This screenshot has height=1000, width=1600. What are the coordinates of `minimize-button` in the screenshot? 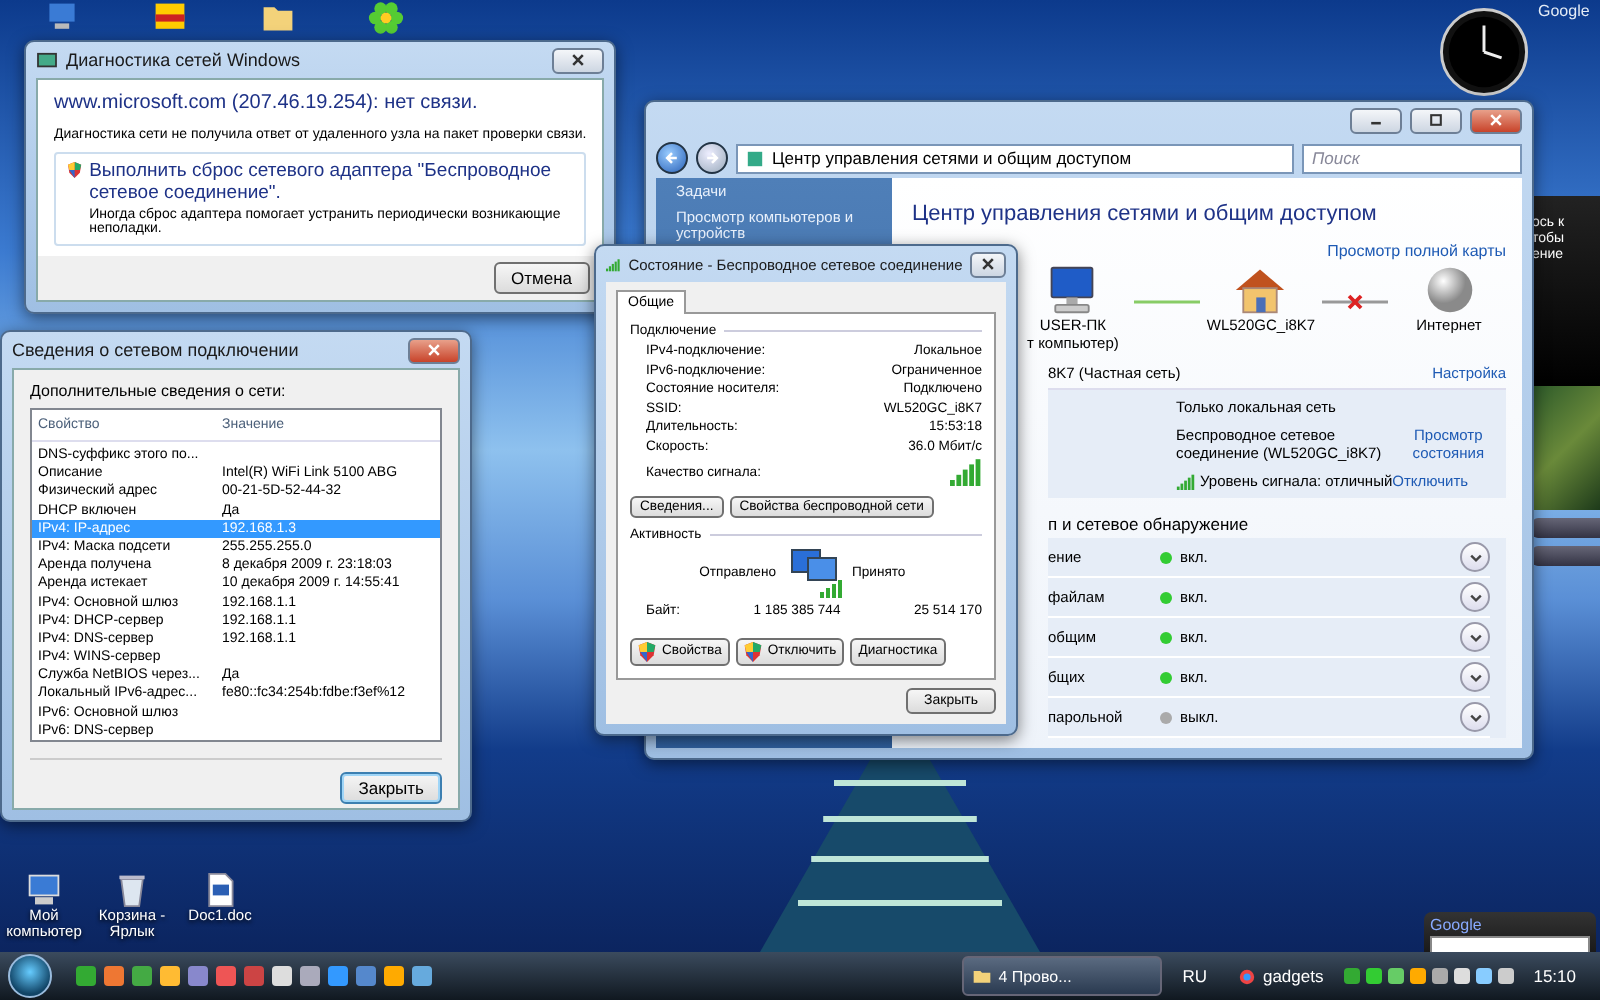 It's located at (1376, 120).